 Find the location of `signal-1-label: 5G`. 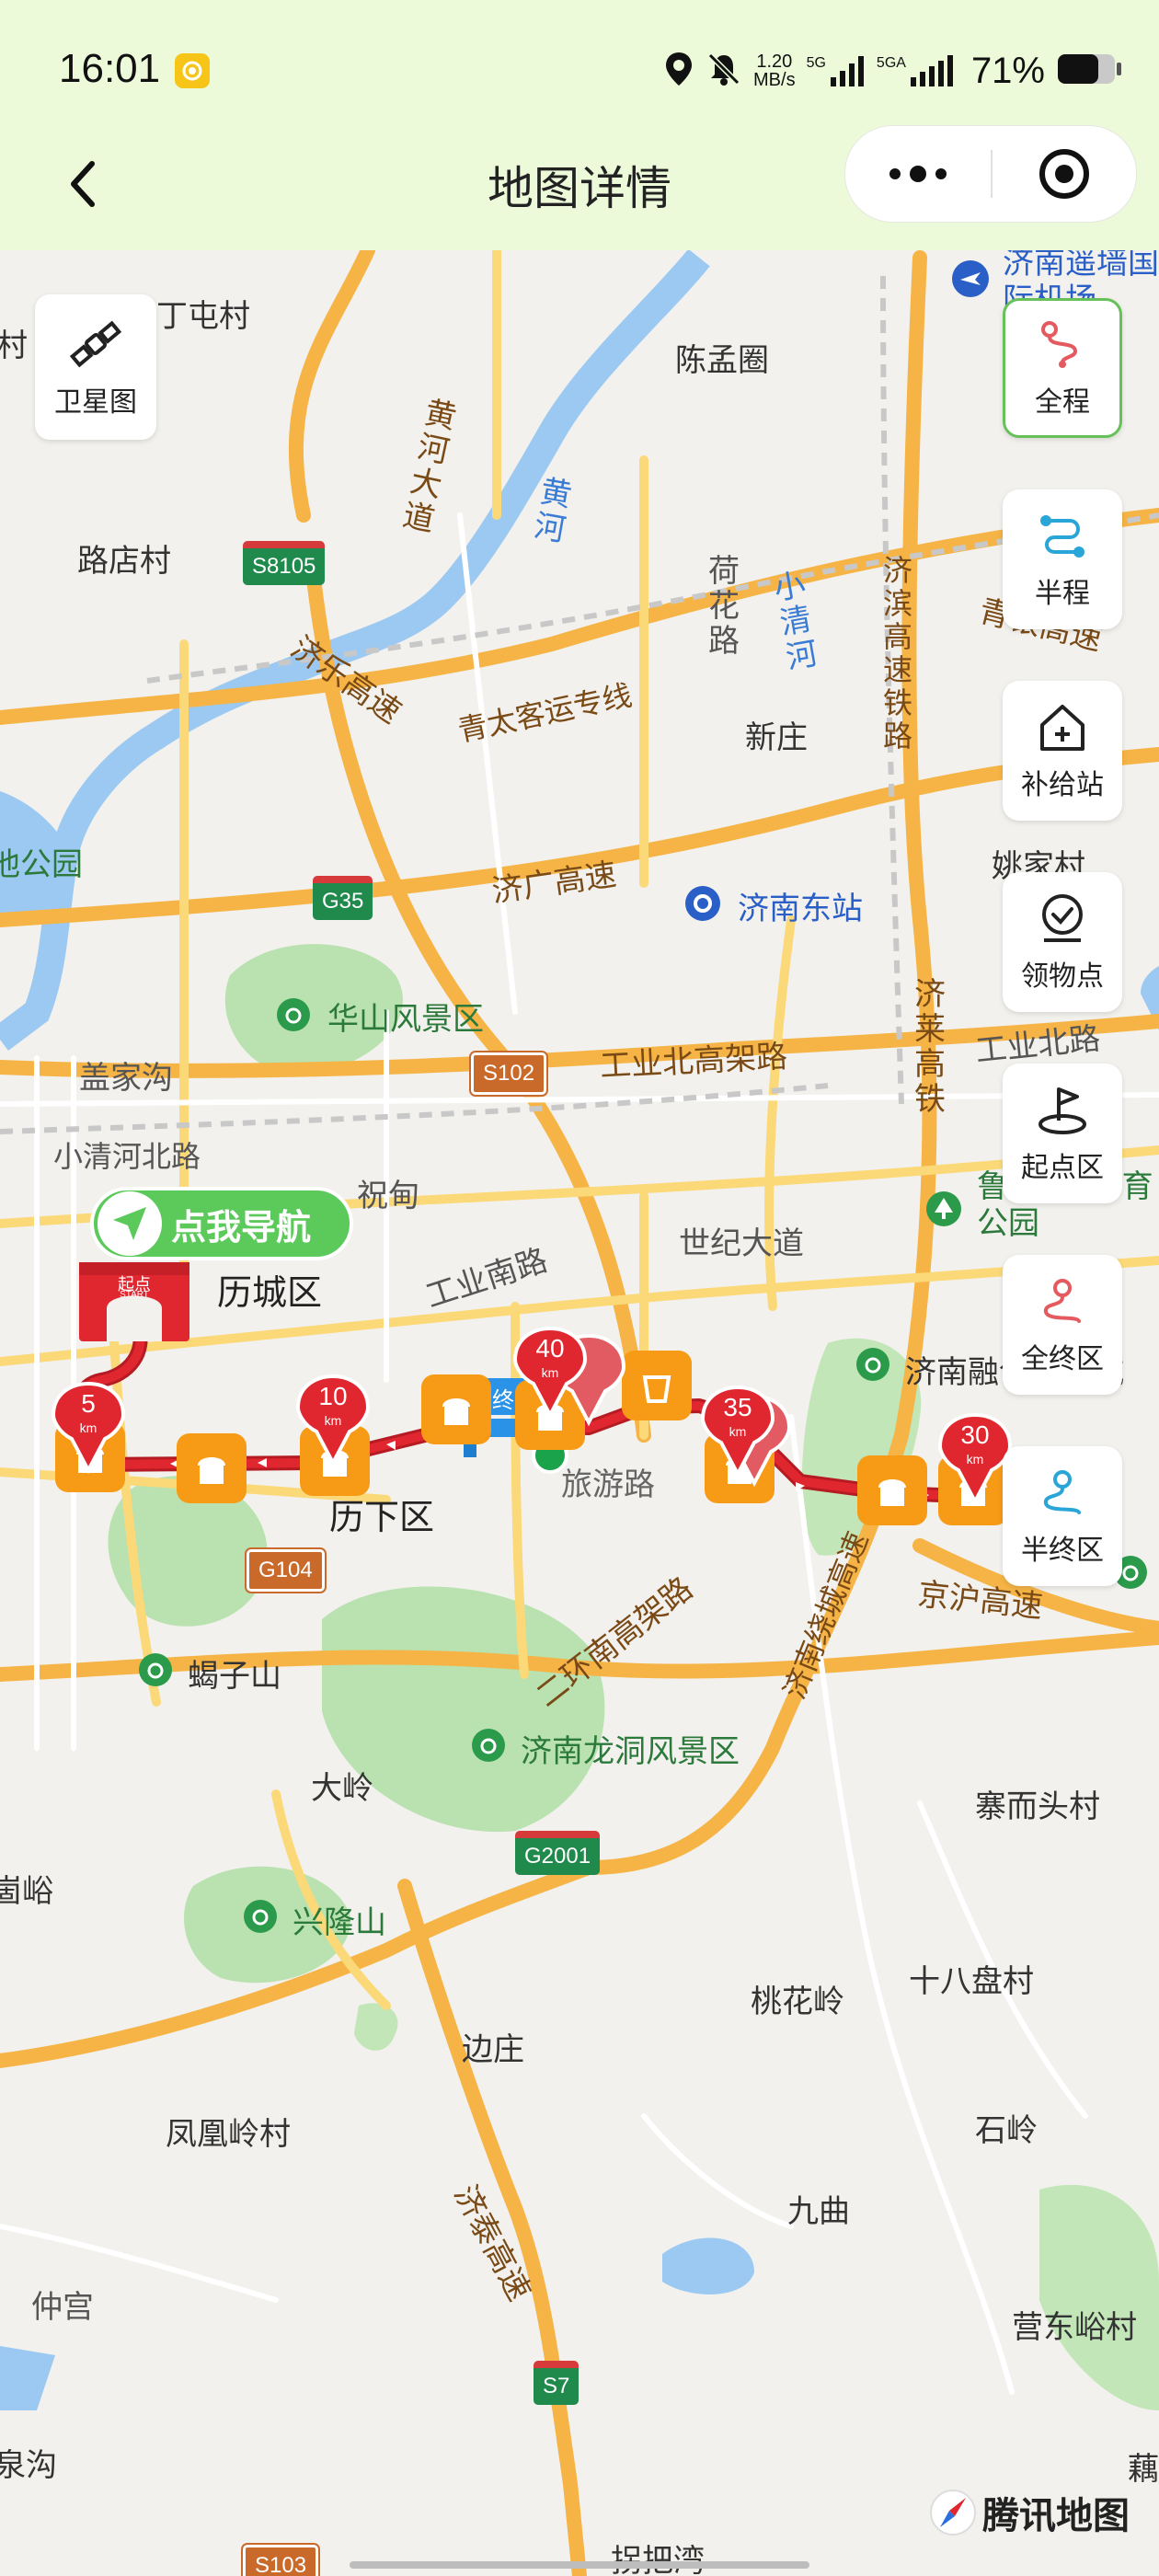

signal-1-label: 5G is located at coordinates (816, 63).